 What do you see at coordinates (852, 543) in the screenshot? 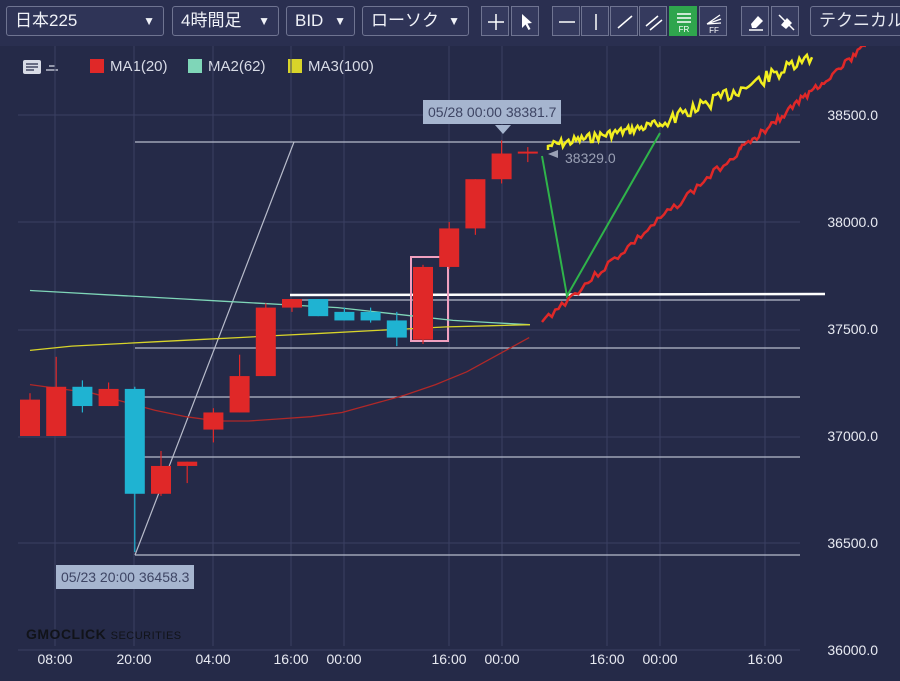
I see `y-tick-label: 36500.0` at bounding box center [852, 543].